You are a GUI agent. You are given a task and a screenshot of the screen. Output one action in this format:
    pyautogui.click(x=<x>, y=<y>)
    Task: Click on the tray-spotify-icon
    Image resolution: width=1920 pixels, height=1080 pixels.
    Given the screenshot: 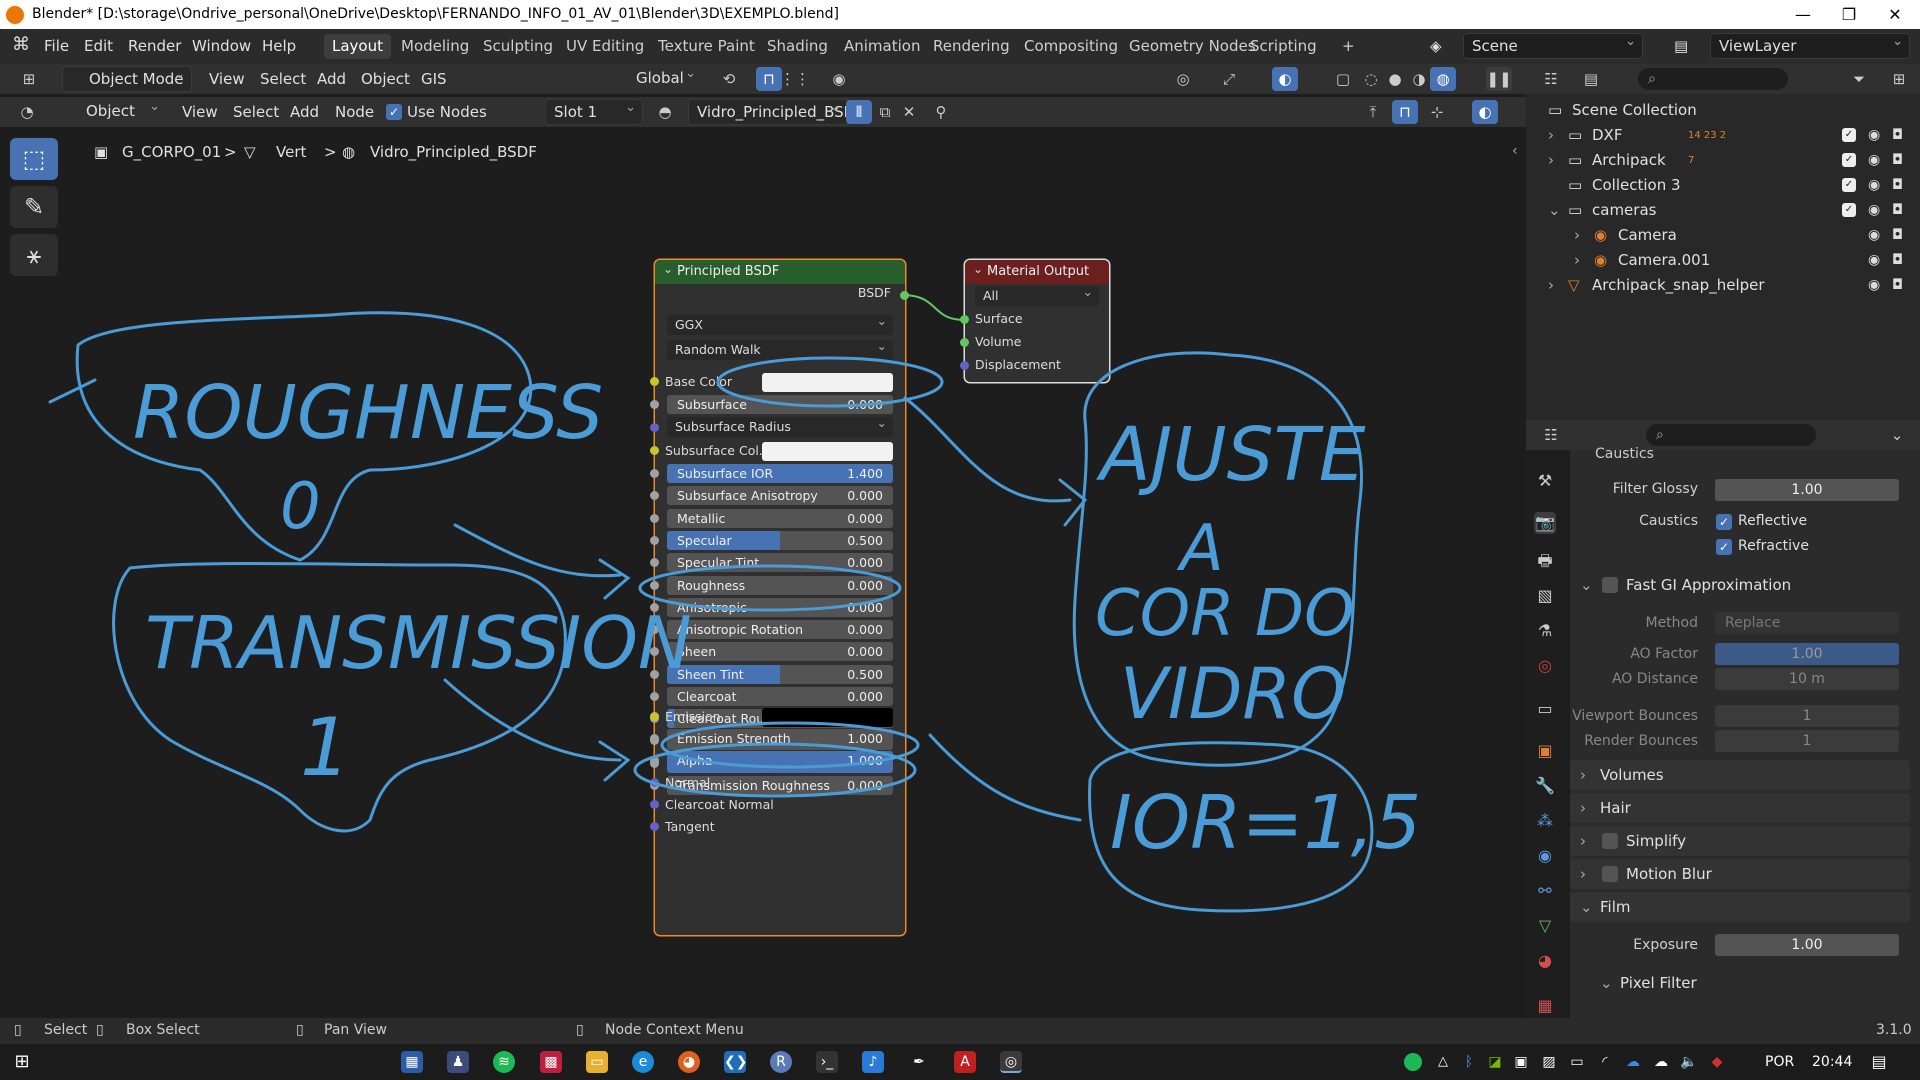 What is the action you would take?
    pyautogui.click(x=1413, y=1062)
    